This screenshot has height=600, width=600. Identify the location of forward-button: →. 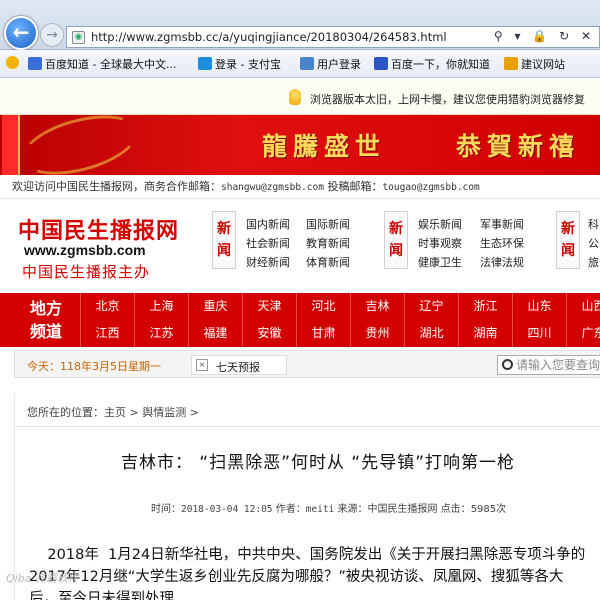
(52, 35).